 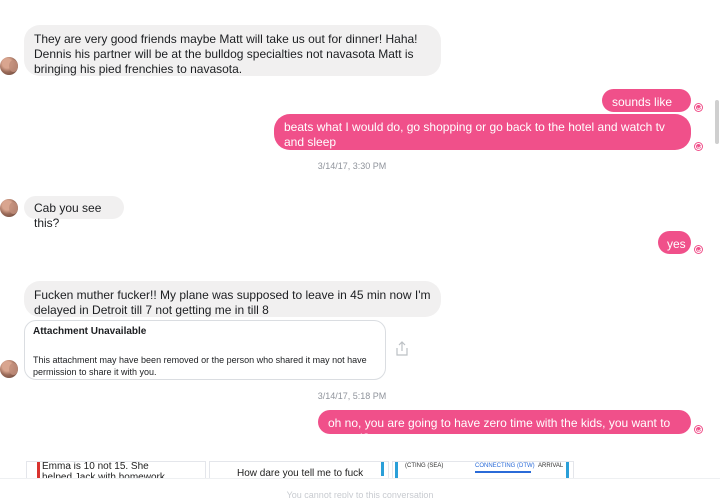 What do you see at coordinates (360, 488) in the screenshot?
I see `composer-area: You cannot reply to this conversation` at bounding box center [360, 488].